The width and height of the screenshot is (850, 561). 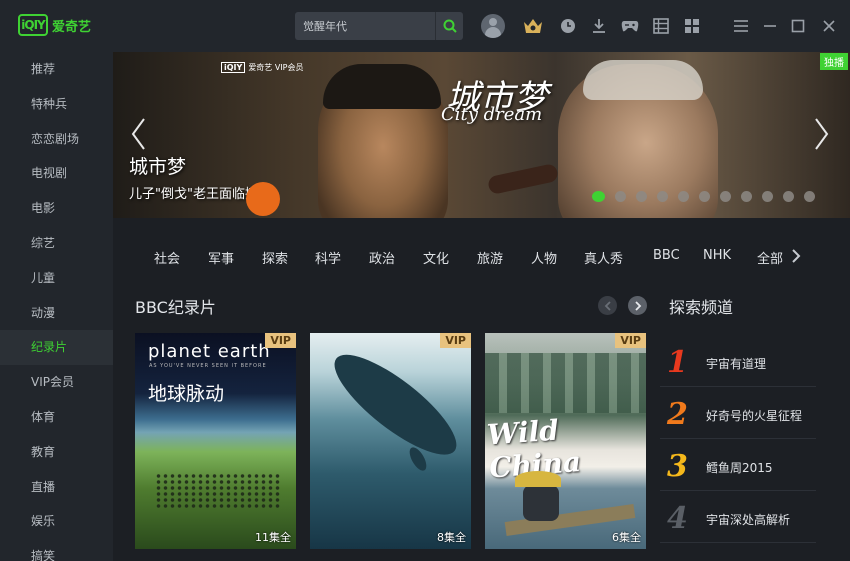 What do you see at coordinates (626, 537) in the screenshot?
I see `episode-count: 6集全` at bounding box center [626, 537].